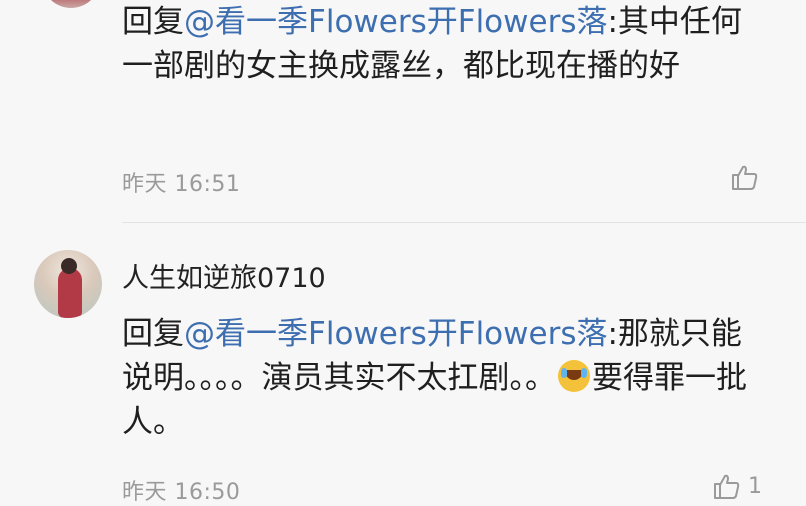 This screenshot has height=506, width=806. Describe the element at coordinates (224, 275) in the screenshot. I see `username: 人生如逆旅0710` at that location.